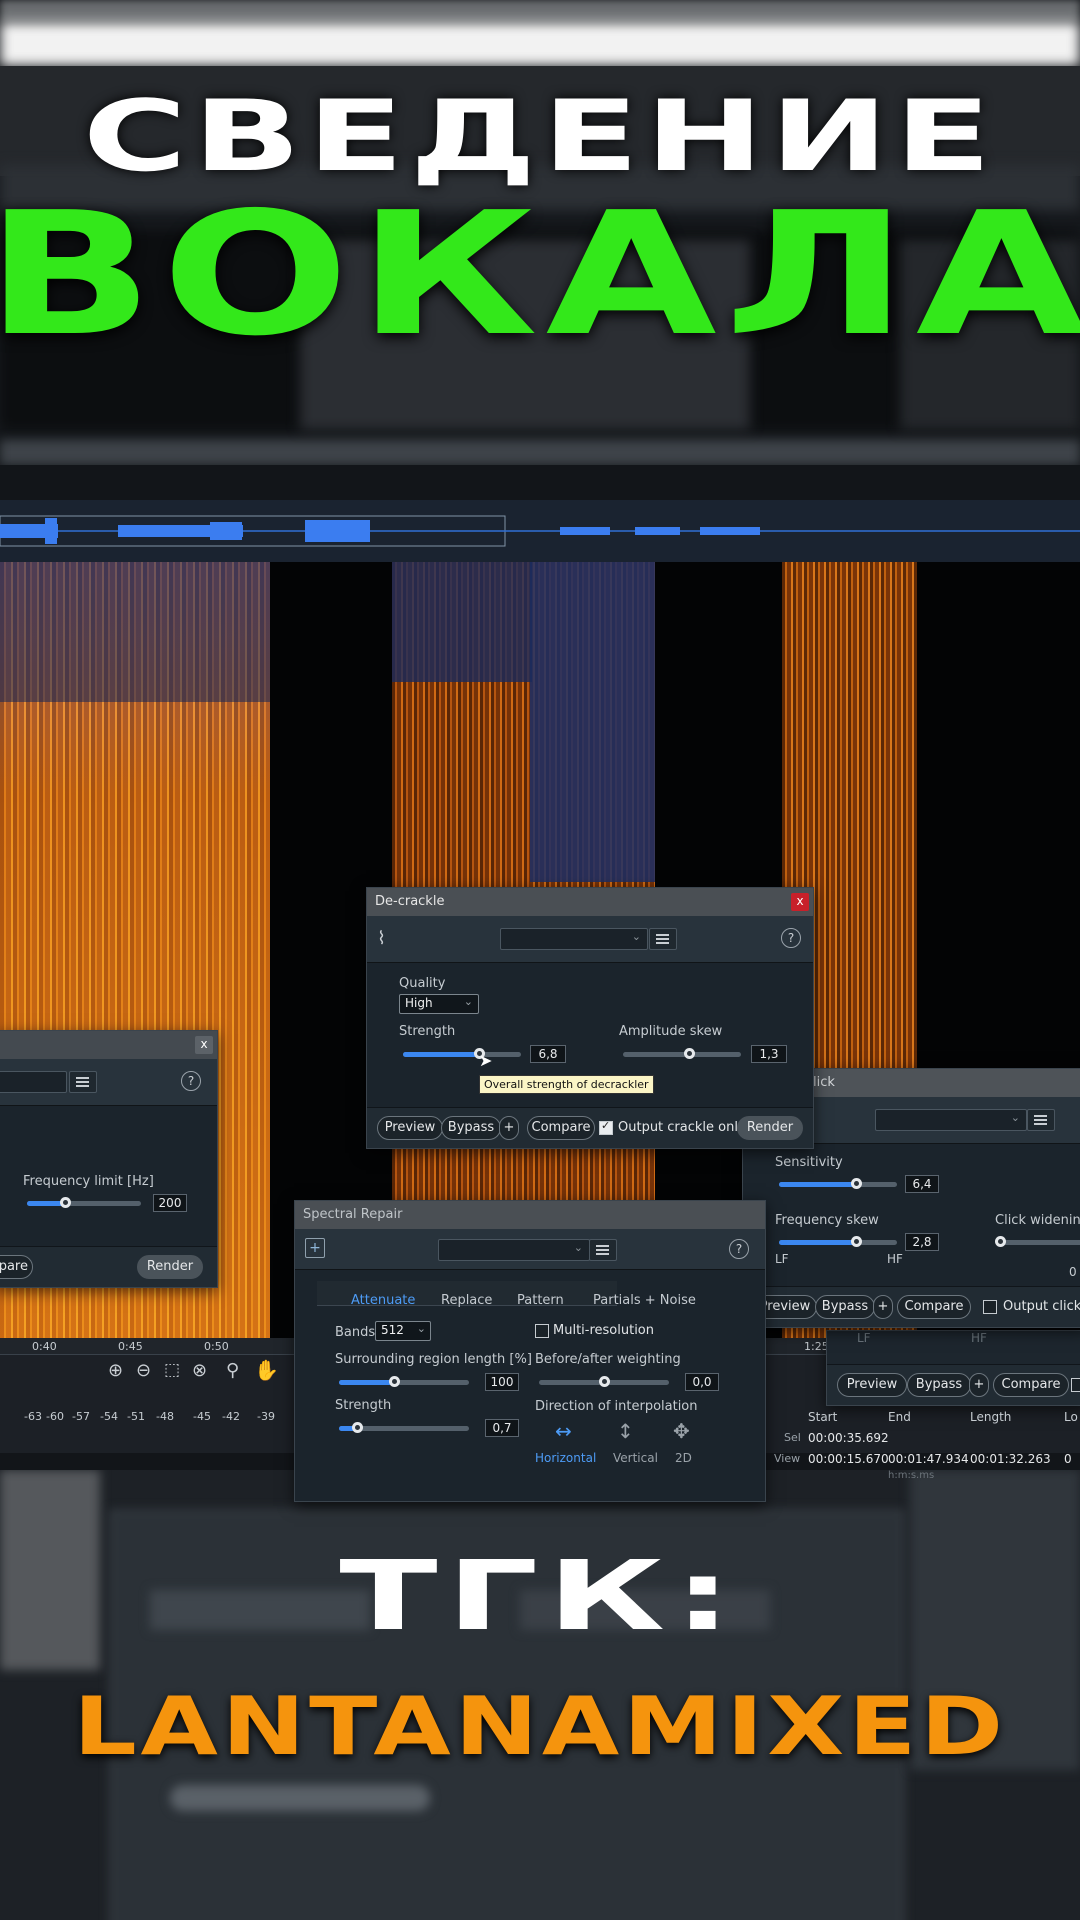  Describe the element at coordinates (439, 1004) in the screenshot. I see `quality-dropdown: High ⌄` at that location.